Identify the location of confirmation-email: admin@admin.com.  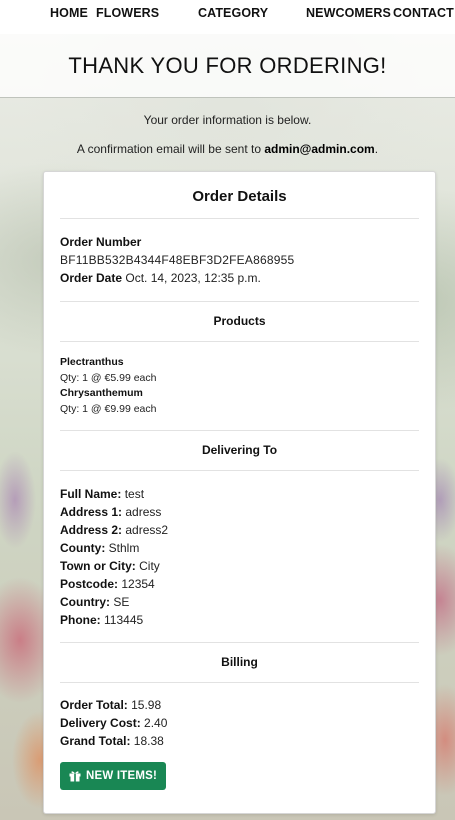
(319, 149).